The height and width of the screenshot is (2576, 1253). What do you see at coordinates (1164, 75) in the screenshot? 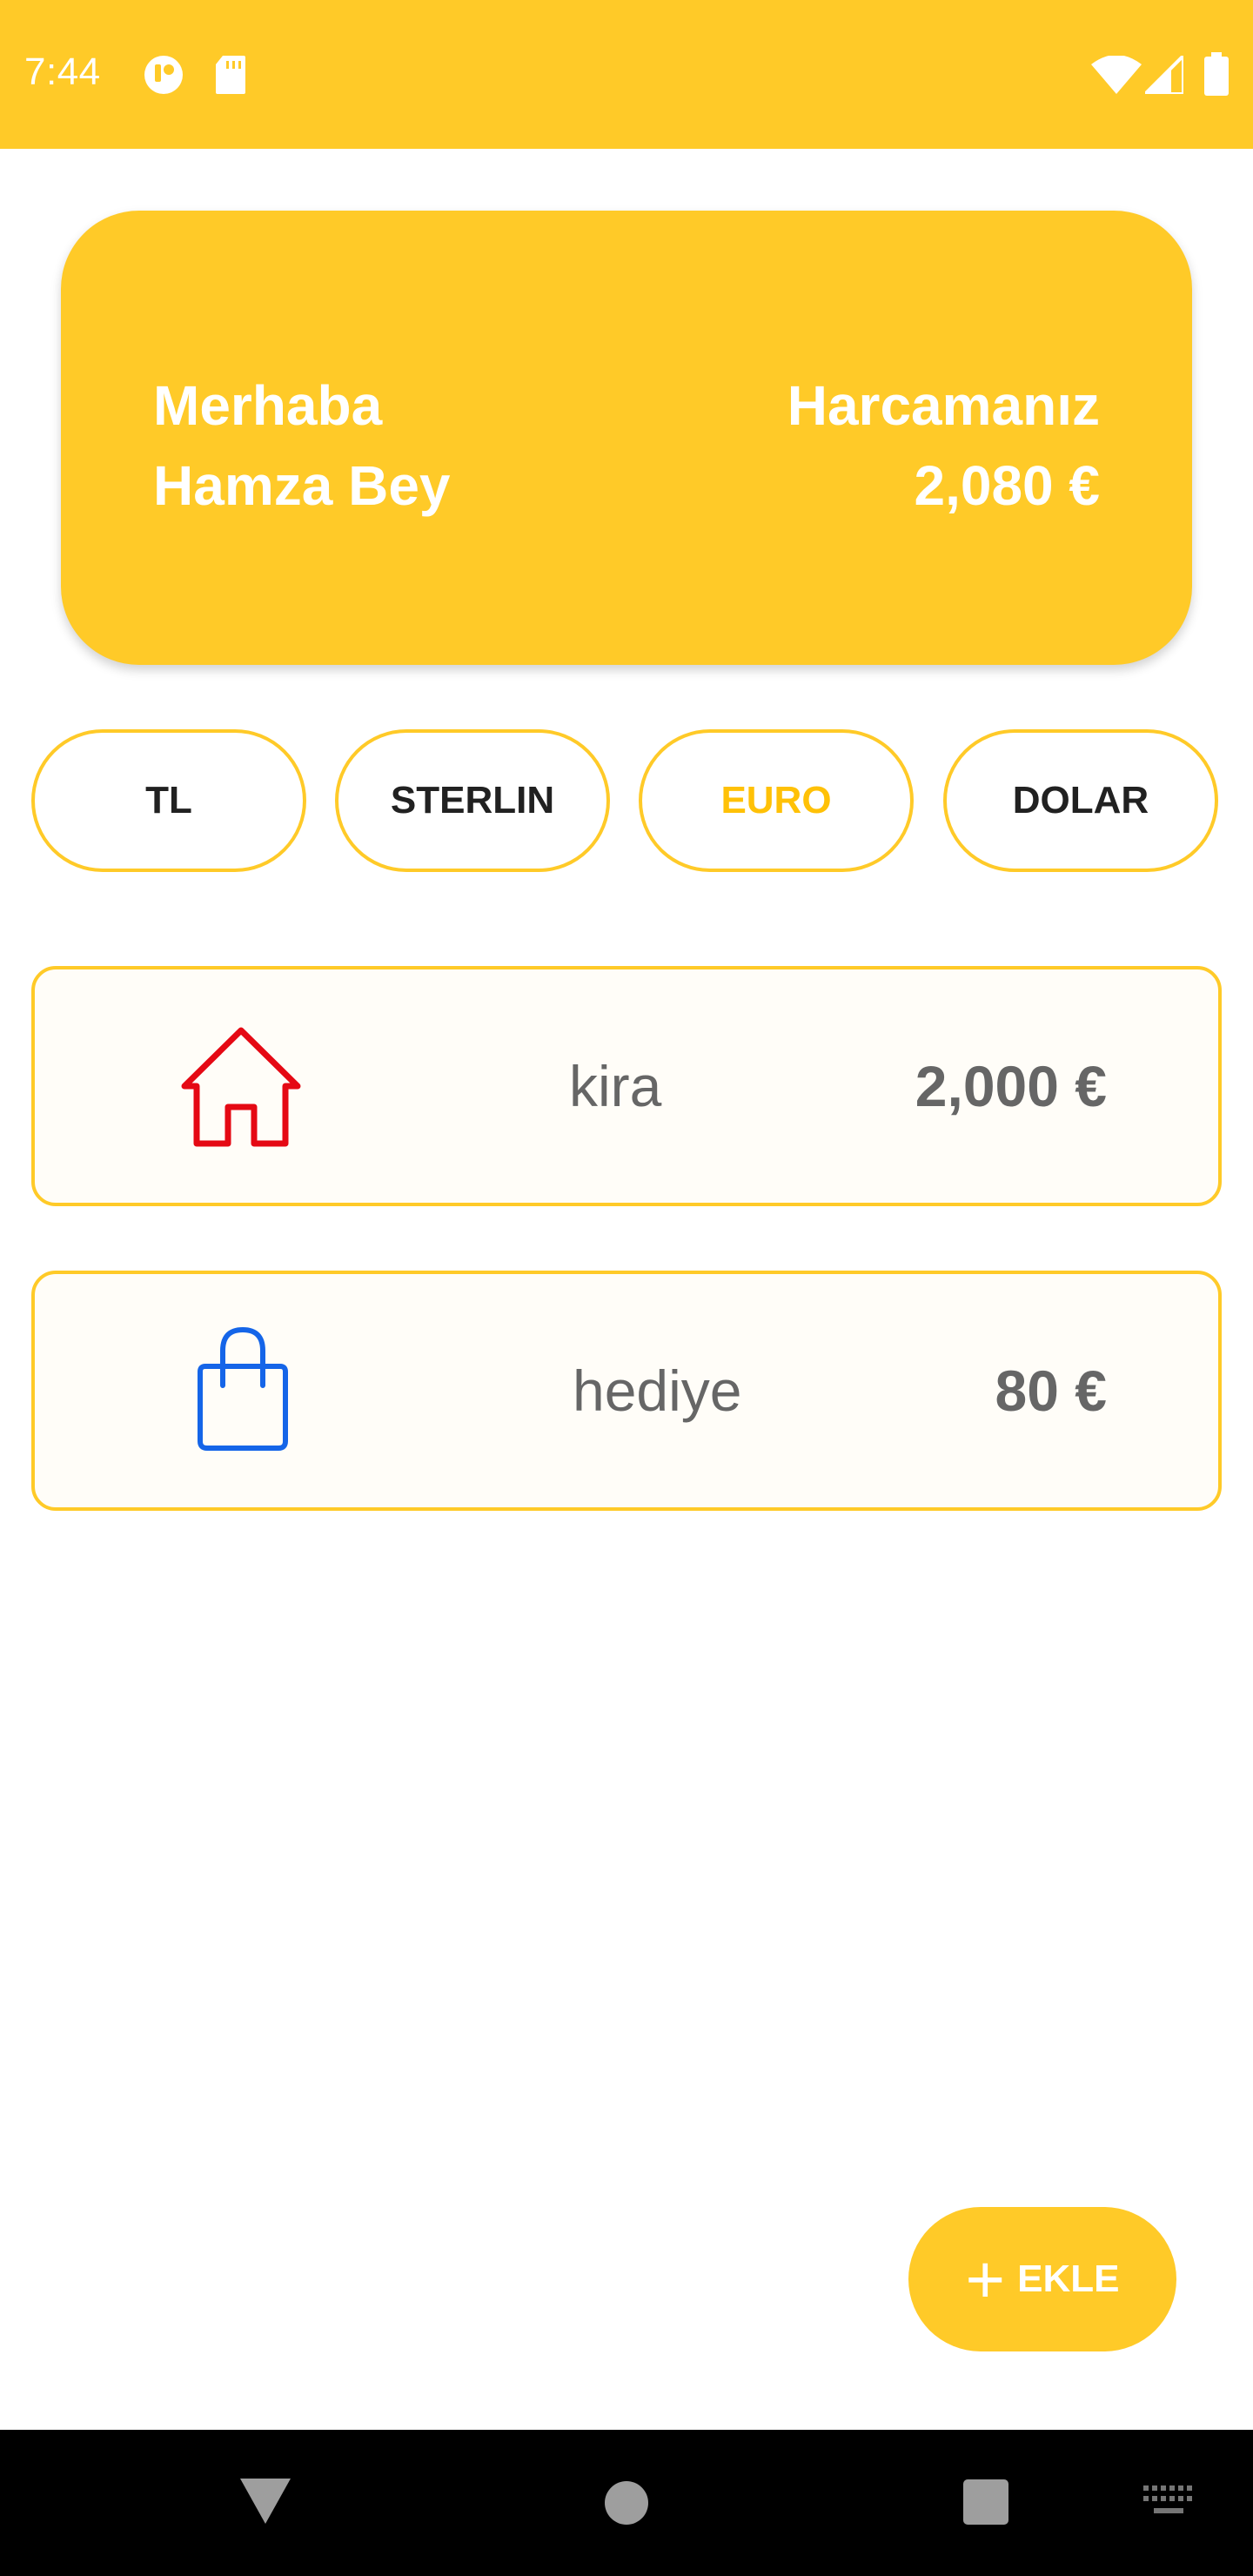
I see `signal-icon` at bounding box center [1164, 75].